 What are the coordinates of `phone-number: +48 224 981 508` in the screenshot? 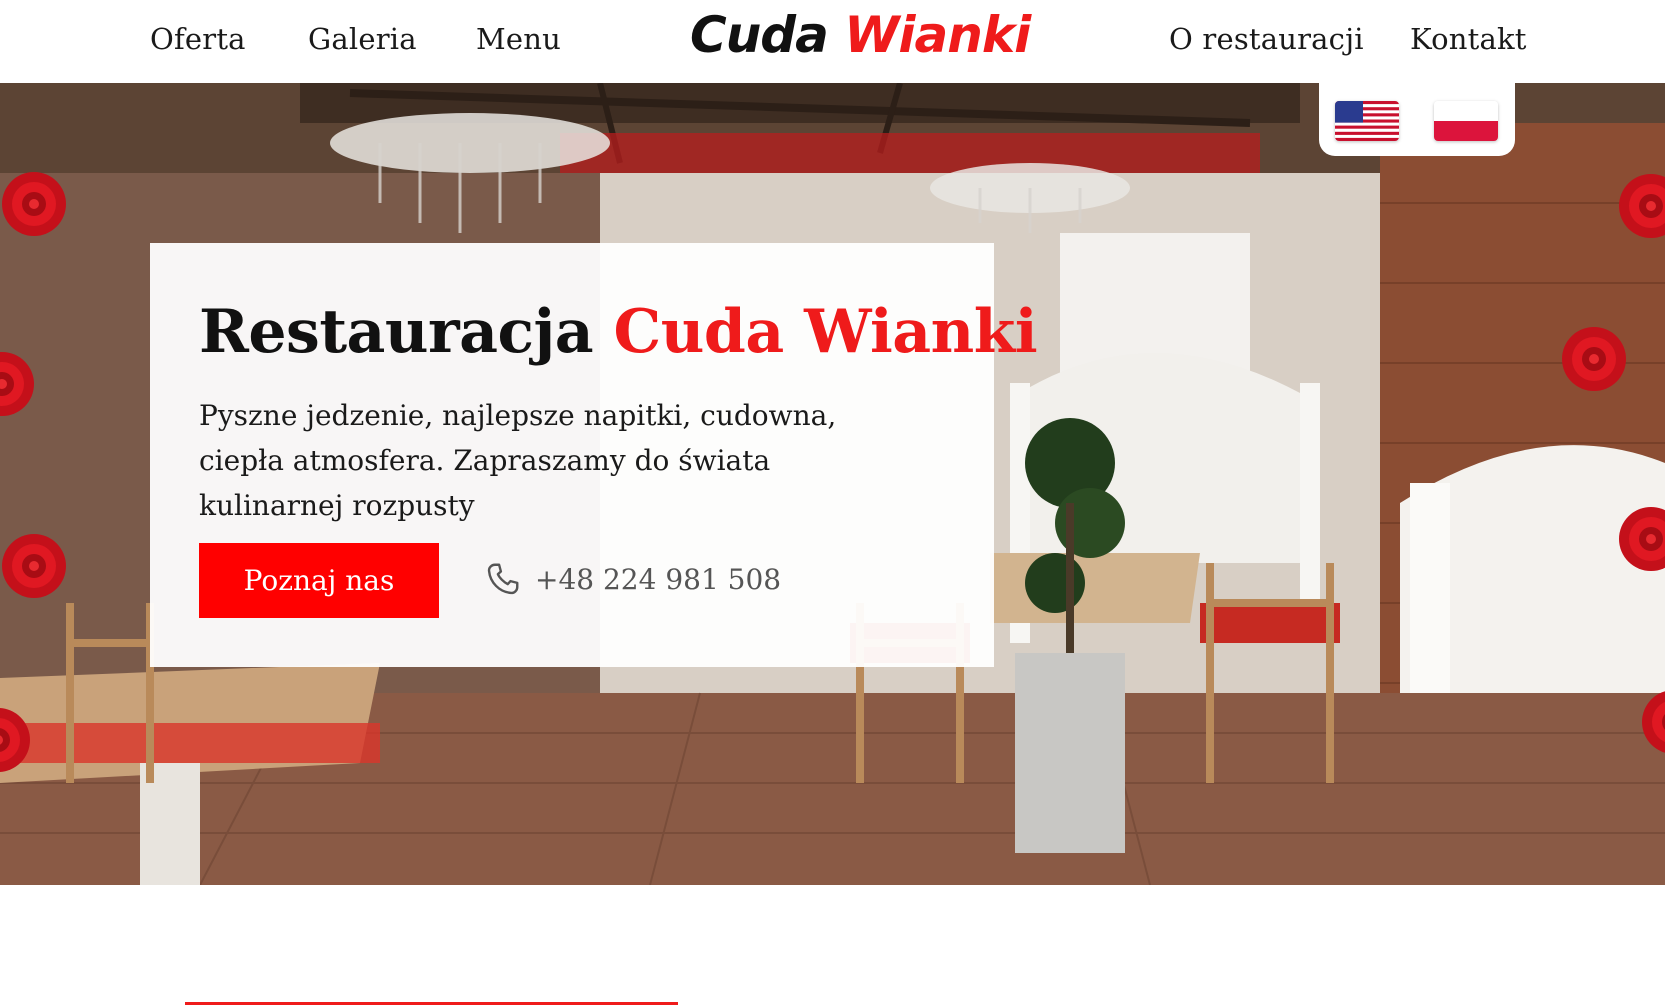 It's located at (658, 579).